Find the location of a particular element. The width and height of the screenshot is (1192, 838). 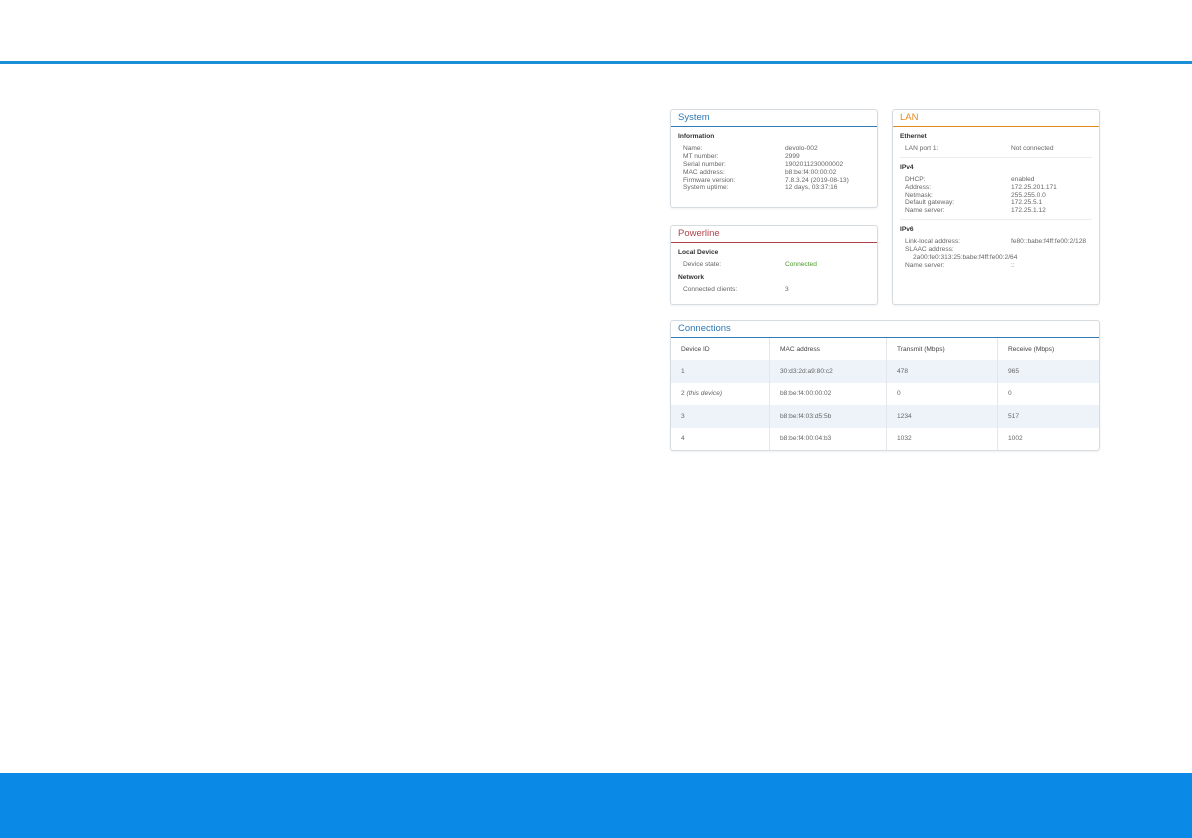

device-state-row: Device state: Connected is located at coordinates (750, 264).